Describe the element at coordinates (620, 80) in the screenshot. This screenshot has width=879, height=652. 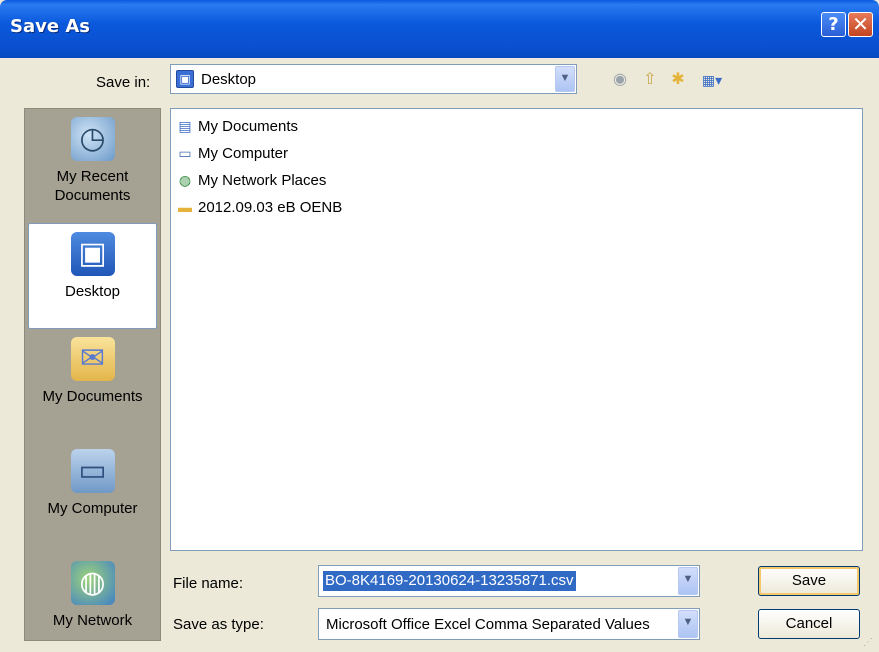
I see `back-icon: ◉` at that location.